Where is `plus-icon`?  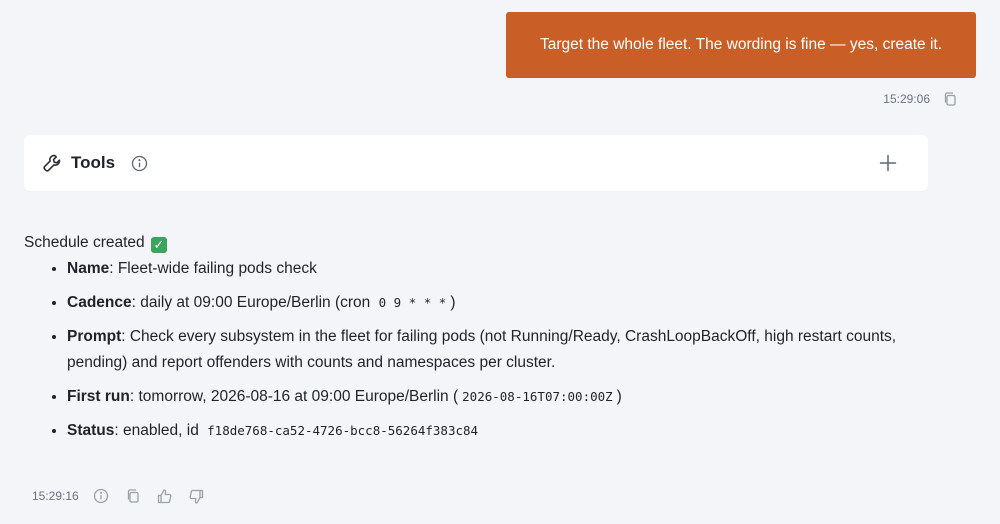 plus-icon is located at coordinates (888, 163).